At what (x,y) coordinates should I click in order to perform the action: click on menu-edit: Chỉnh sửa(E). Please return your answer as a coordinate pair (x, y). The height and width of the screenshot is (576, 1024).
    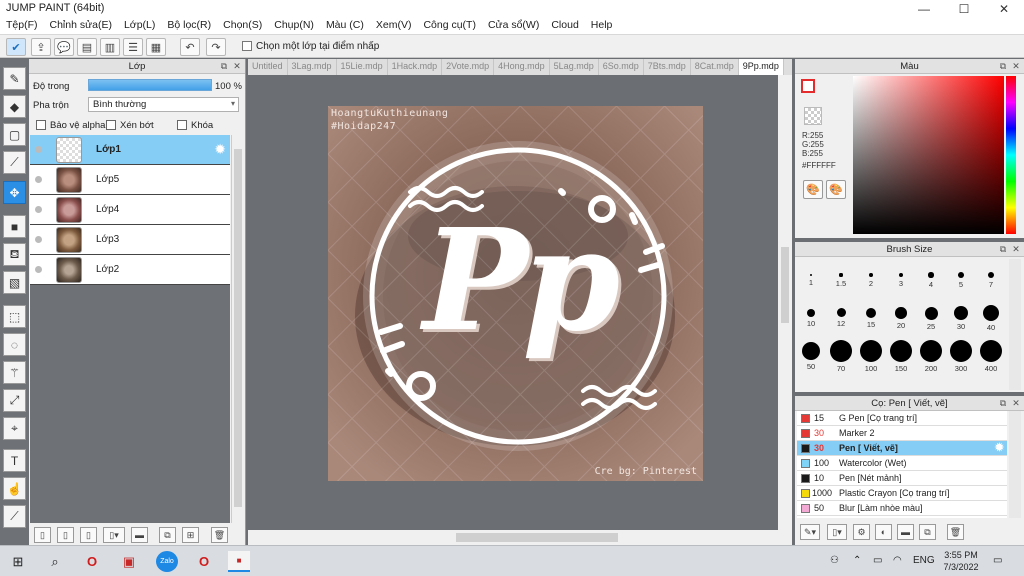
    Looking at the image, I should click on (81, 25).